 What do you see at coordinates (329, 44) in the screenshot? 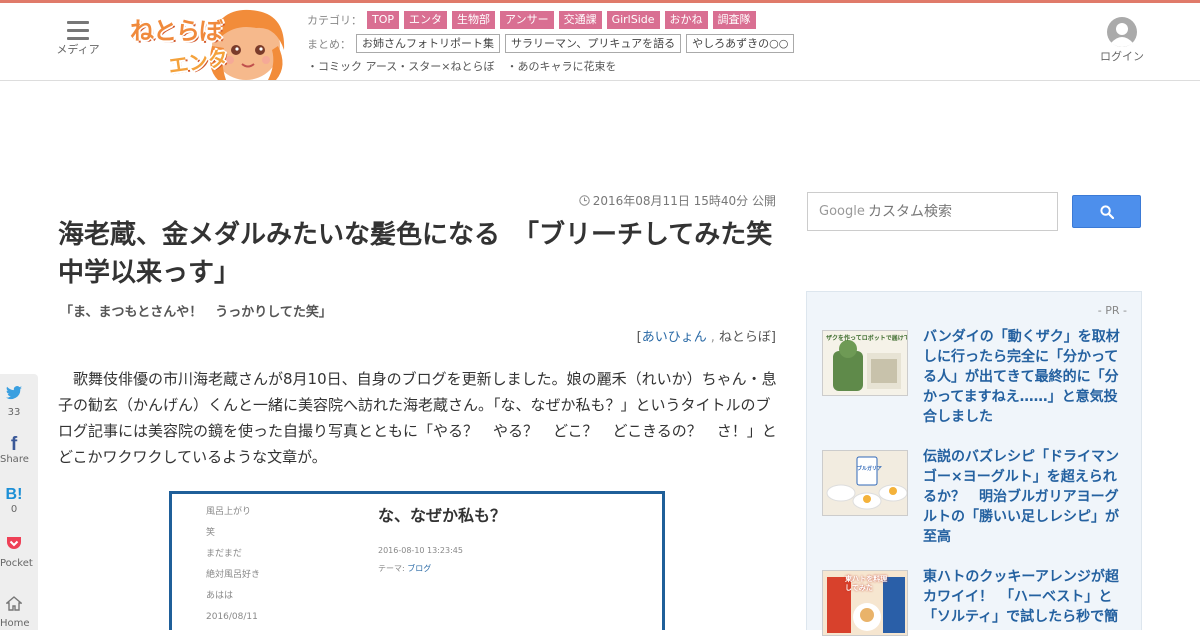
I see `matome-key: まとめ：` at bounding box center [329, 44].